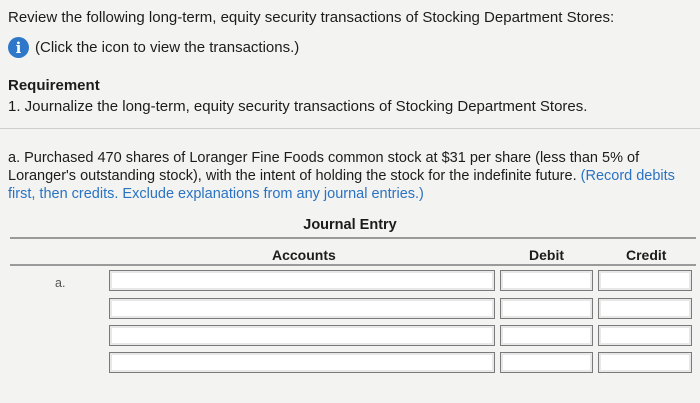 The image size is (700, 403). Describe the element at coordinates (18, 47) in the screenshot. I see `info-icon: i` at that location.